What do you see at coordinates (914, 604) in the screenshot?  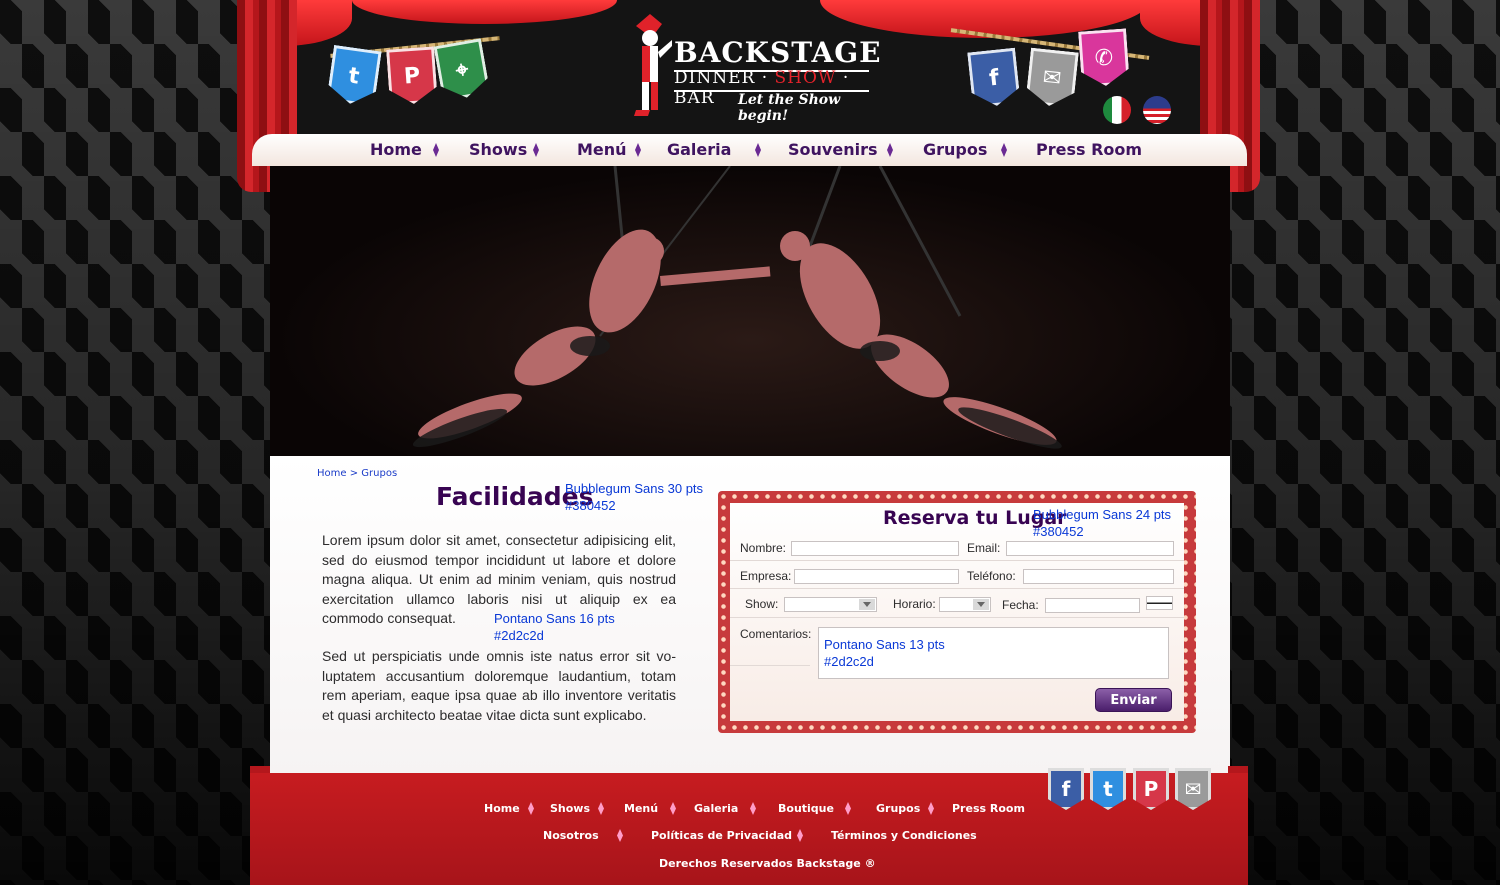 I see `horario-label: Horario:` at bounding box center [914, 604].